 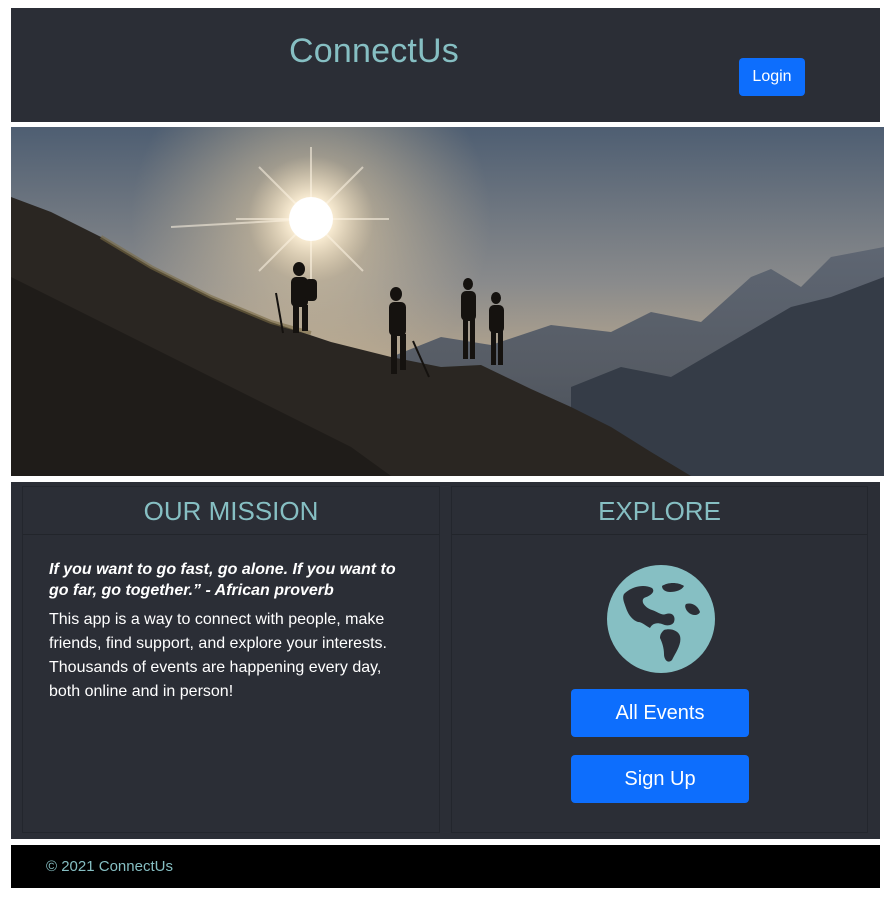 I want to click on site-header: ConnectUs Login, so click(x=445, y=65).